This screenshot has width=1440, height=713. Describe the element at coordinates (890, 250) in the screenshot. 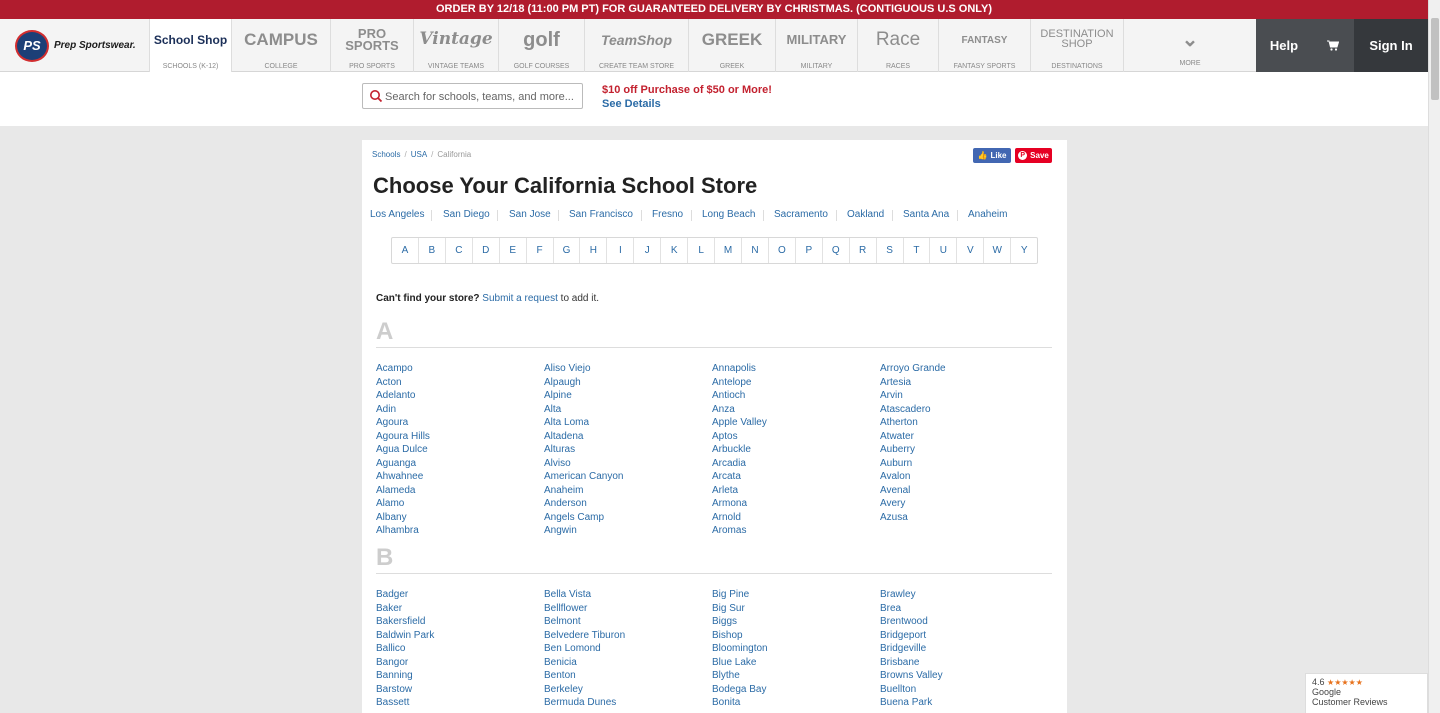

I see `letter-link: S` at that location.